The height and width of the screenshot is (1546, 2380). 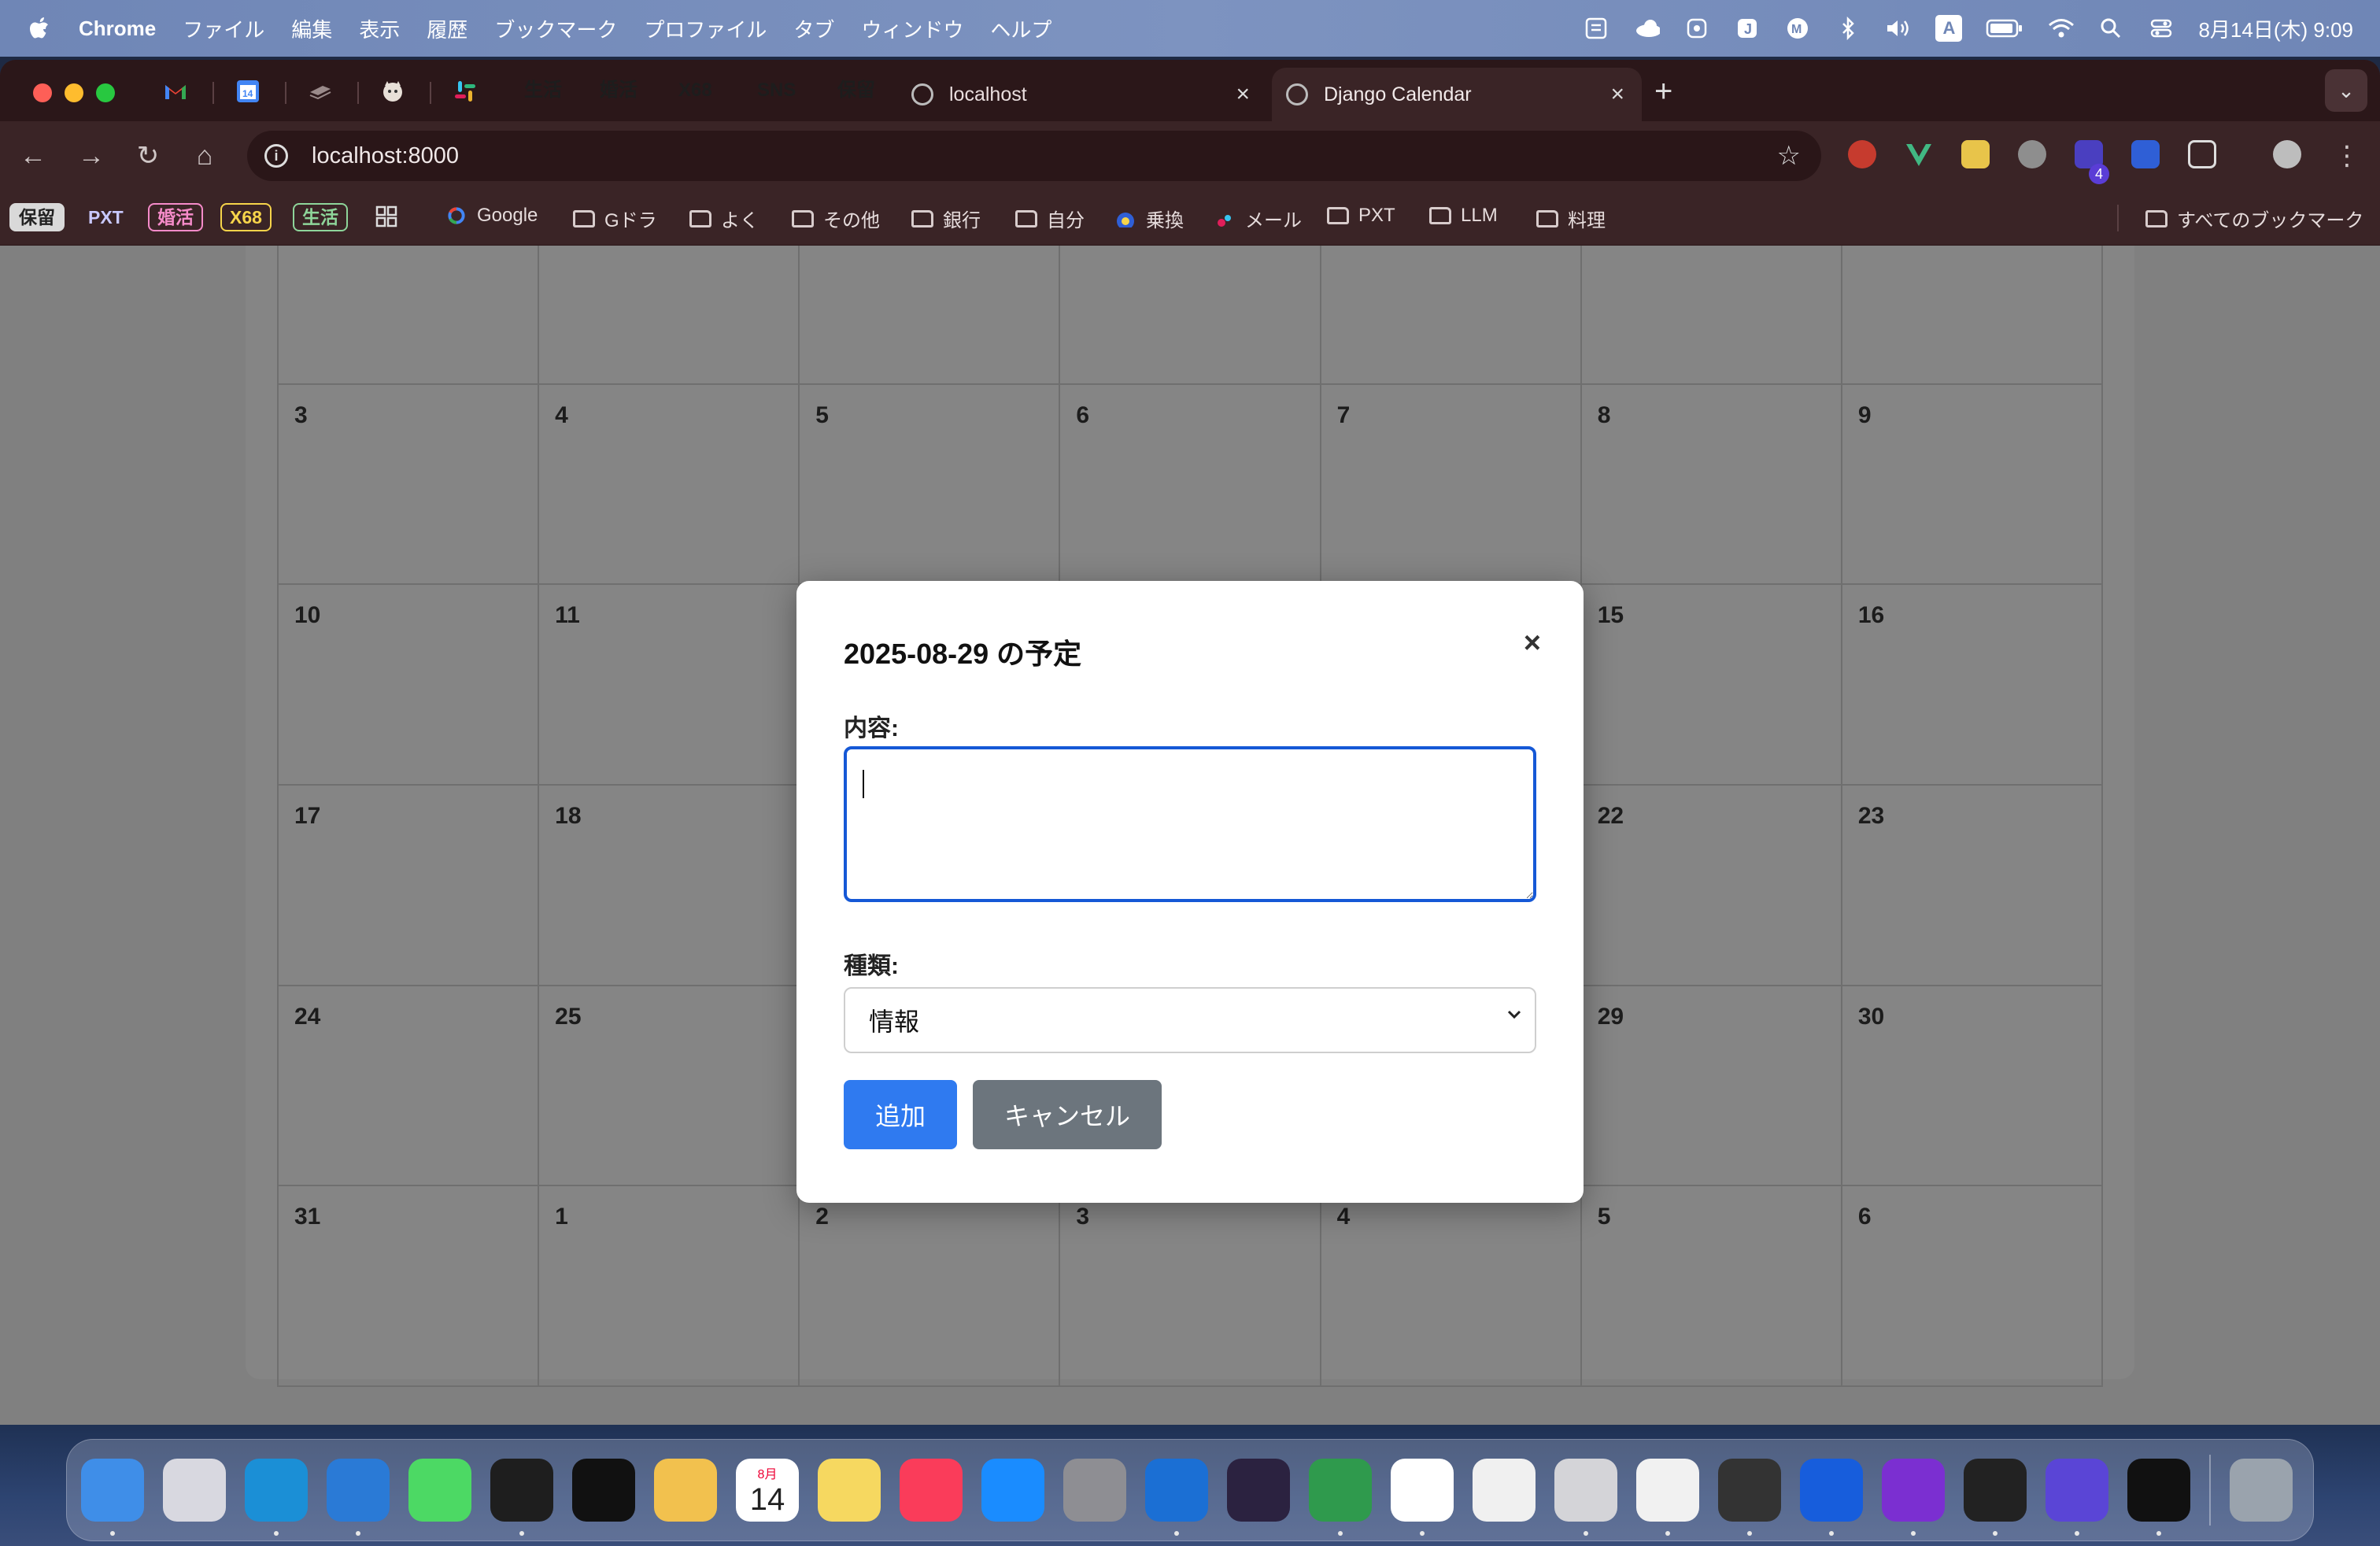 I want to click on wifi-icon, so click(x=2061, y=28).